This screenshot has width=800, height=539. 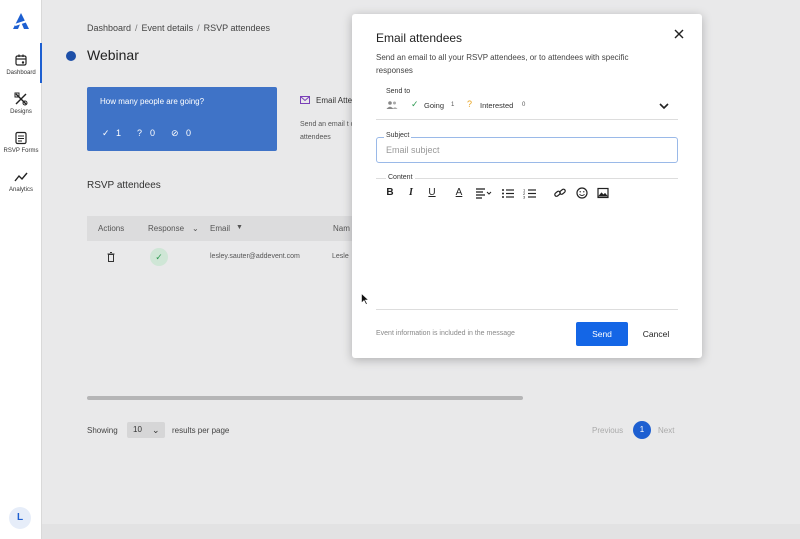 What do you see at coordinates (527, 103) in the screenshot?
I see `send-to-select: Send to ✓ Going 1 ? Interested 0` at bounding box center [527, 103].